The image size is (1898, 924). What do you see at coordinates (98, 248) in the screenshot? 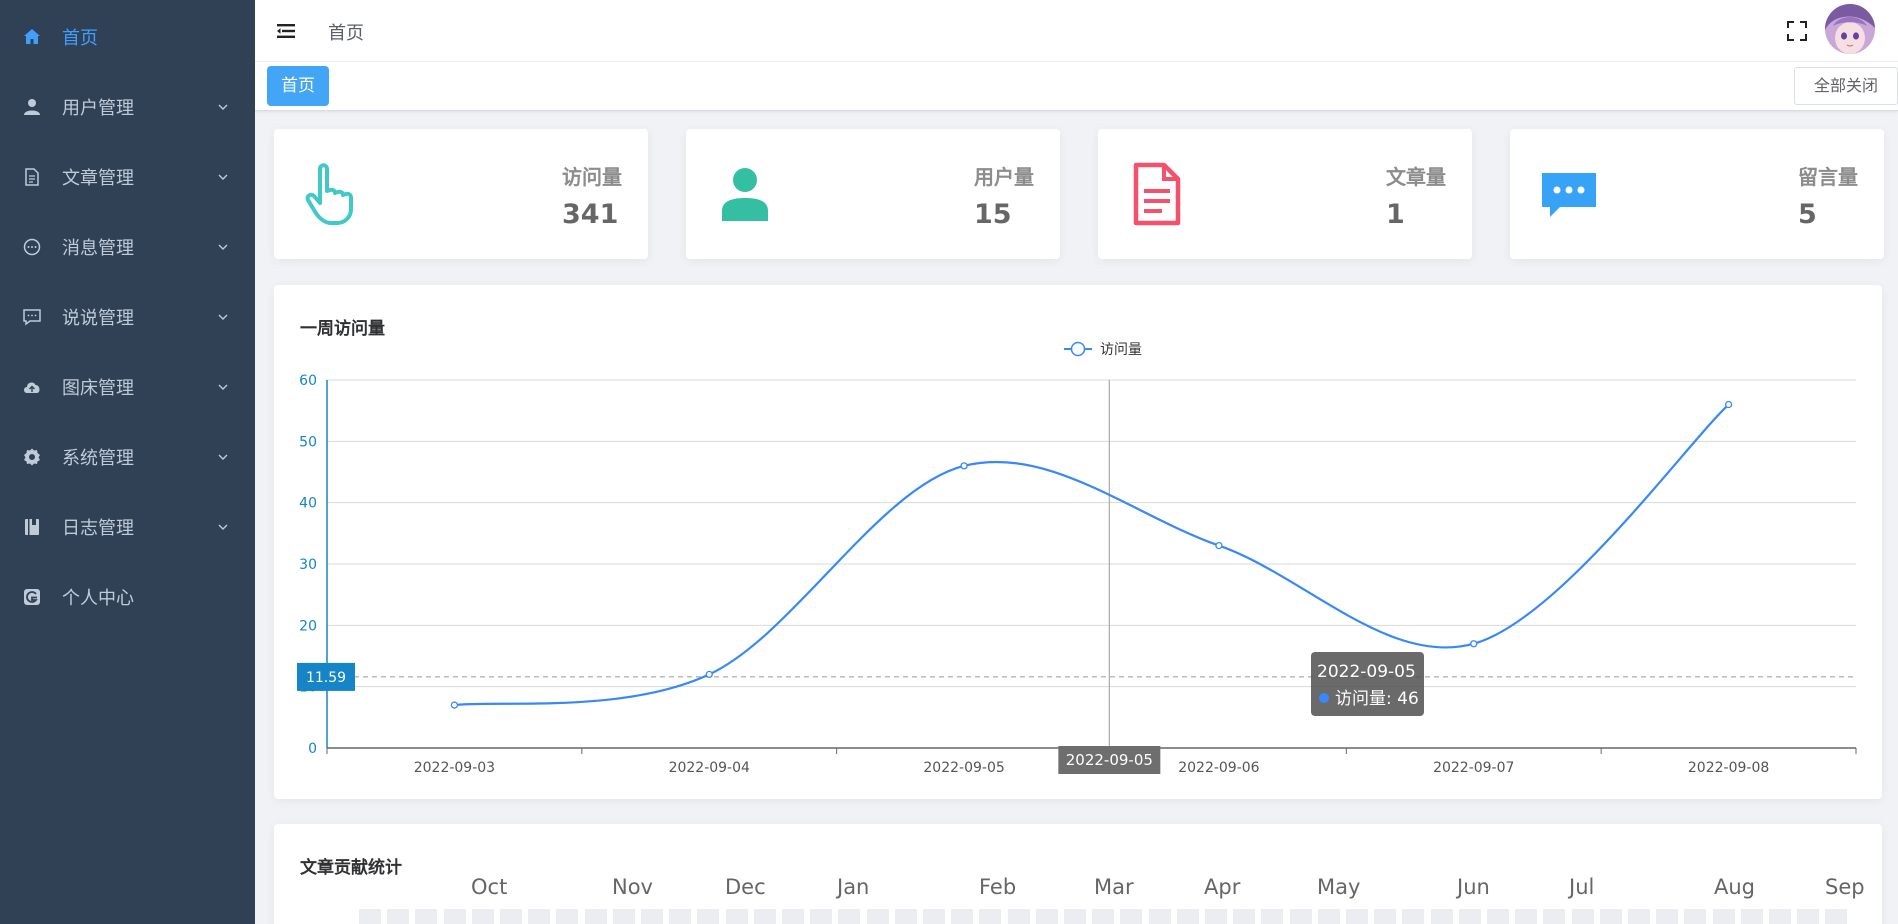
I see `sidebar-item-label: 消息管理` at bounding box center [98, 248].